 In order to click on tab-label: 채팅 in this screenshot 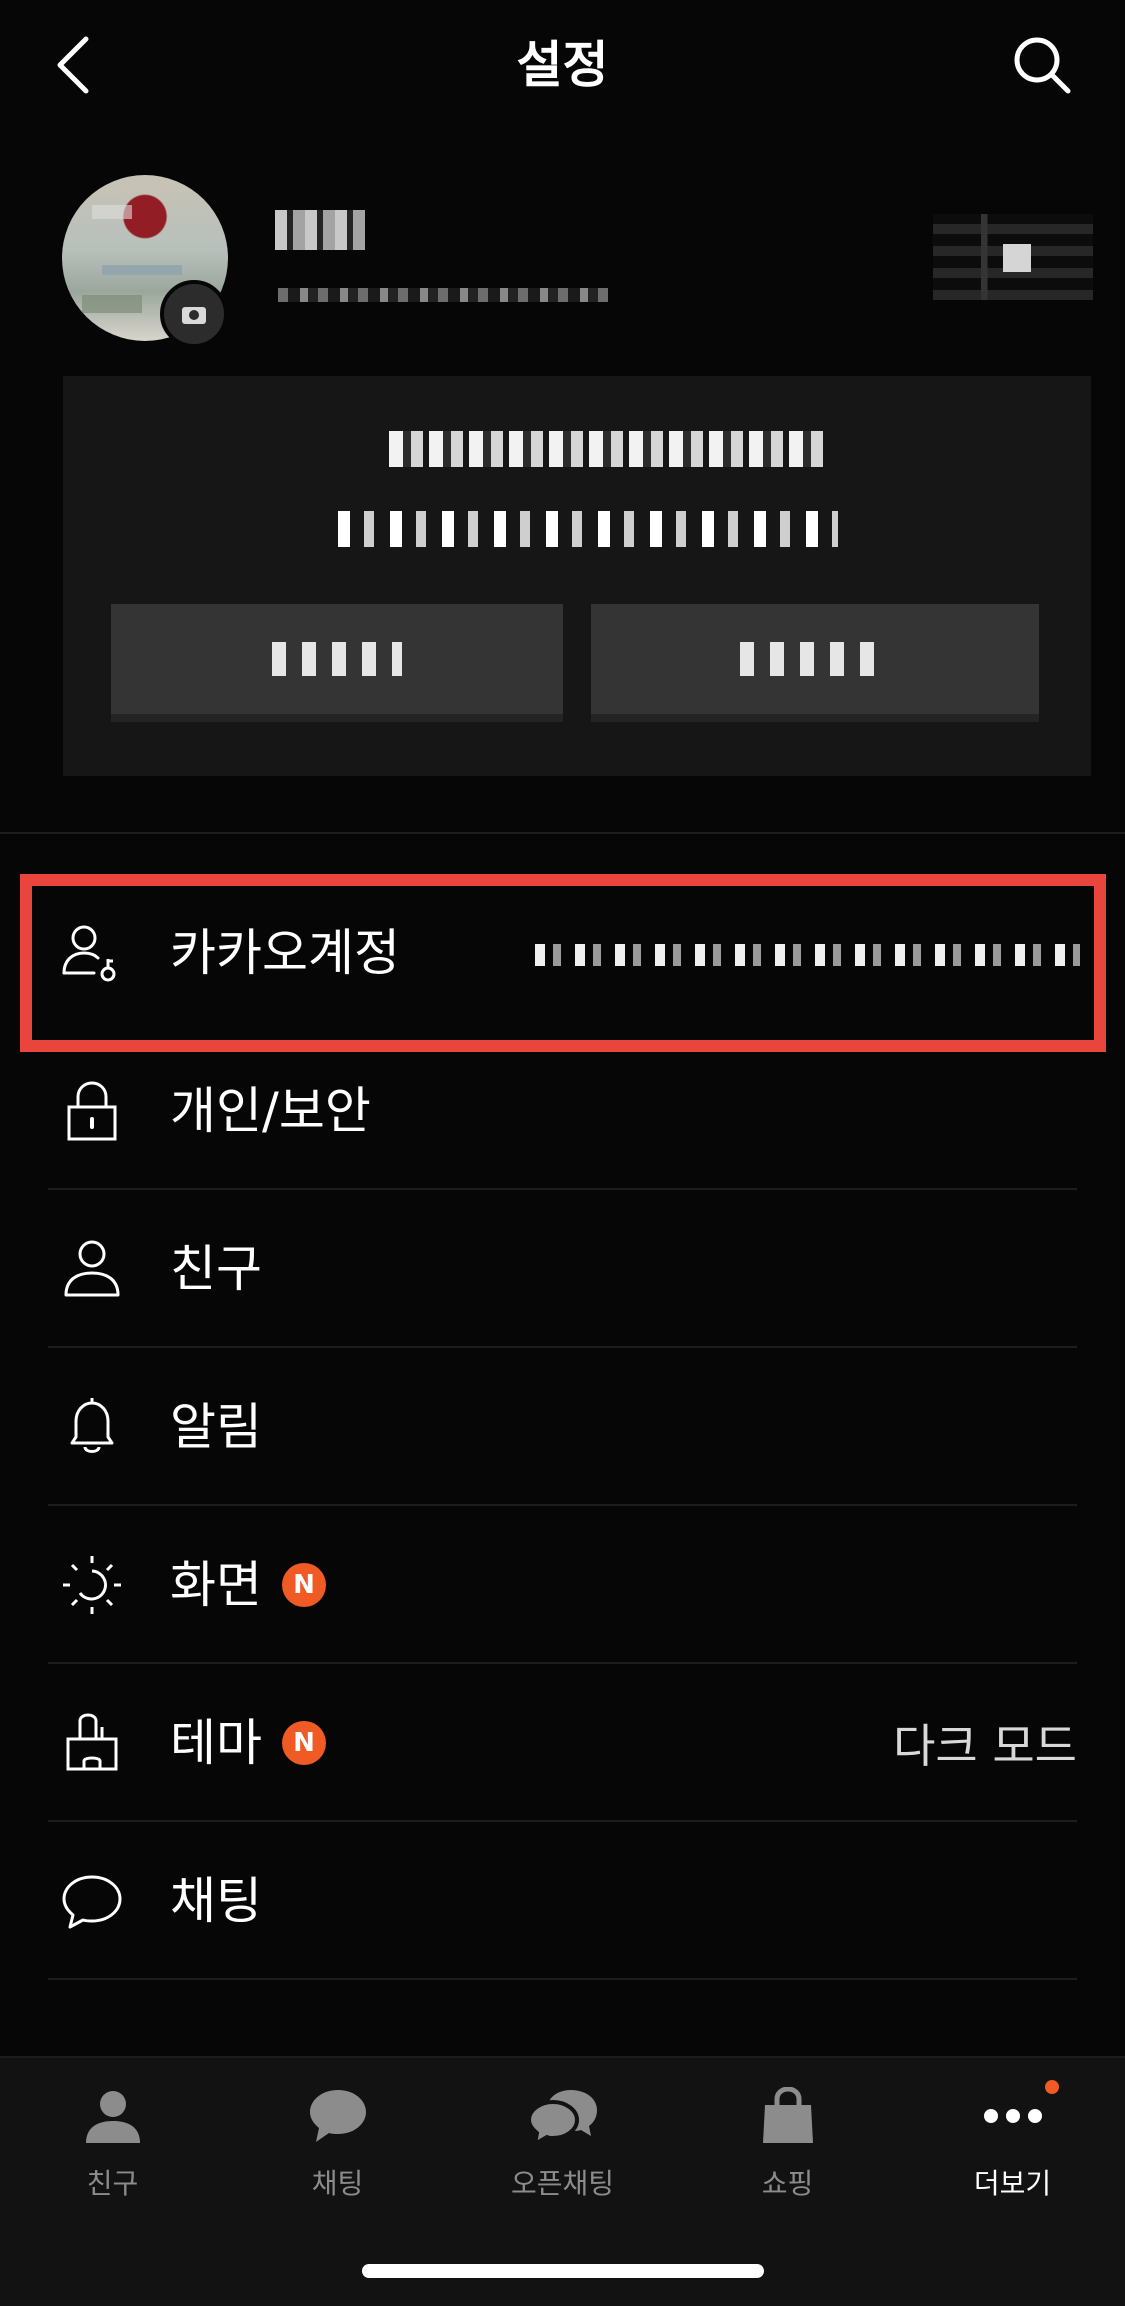, I will do `click(337, 2183)`.